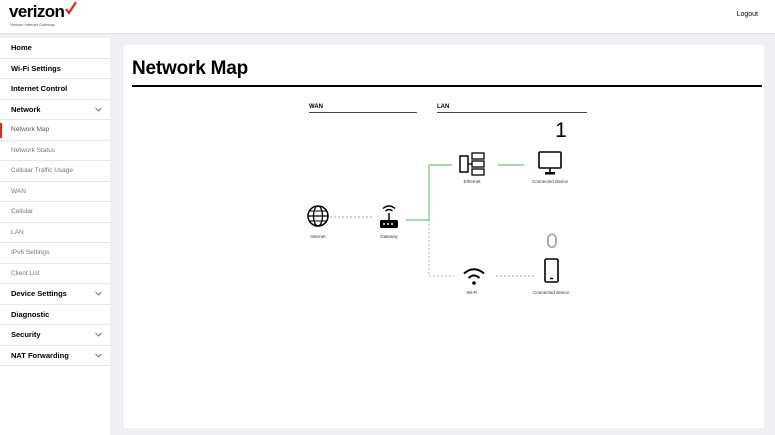  I want to click on brand-subtitle: Verizon Internet Gateway, so click(32, 24).